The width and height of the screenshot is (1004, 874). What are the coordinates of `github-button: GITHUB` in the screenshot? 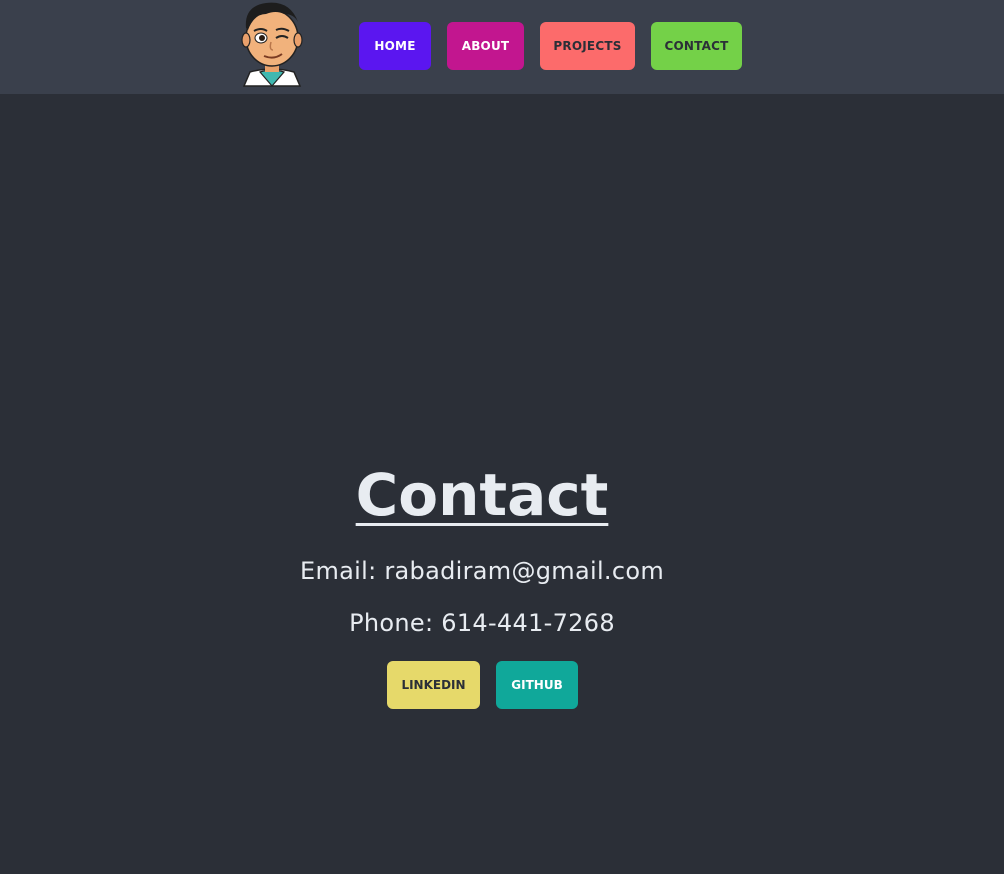 It's located at (537, 685).